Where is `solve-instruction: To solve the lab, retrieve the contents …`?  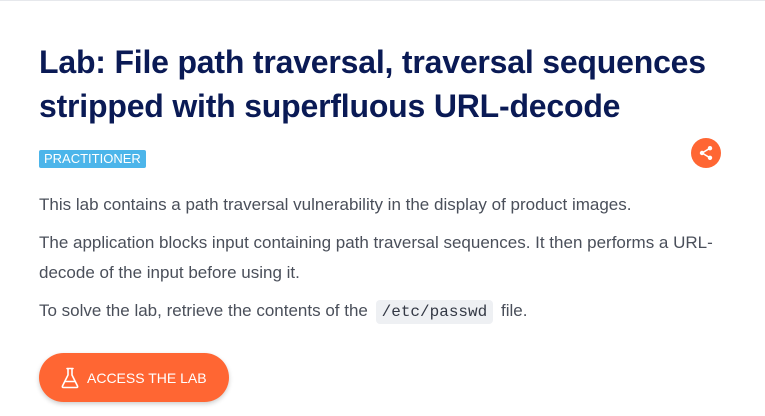
solve-instruction: To solve the lab, retrieve the contents … is located at coordinates (389, 311).